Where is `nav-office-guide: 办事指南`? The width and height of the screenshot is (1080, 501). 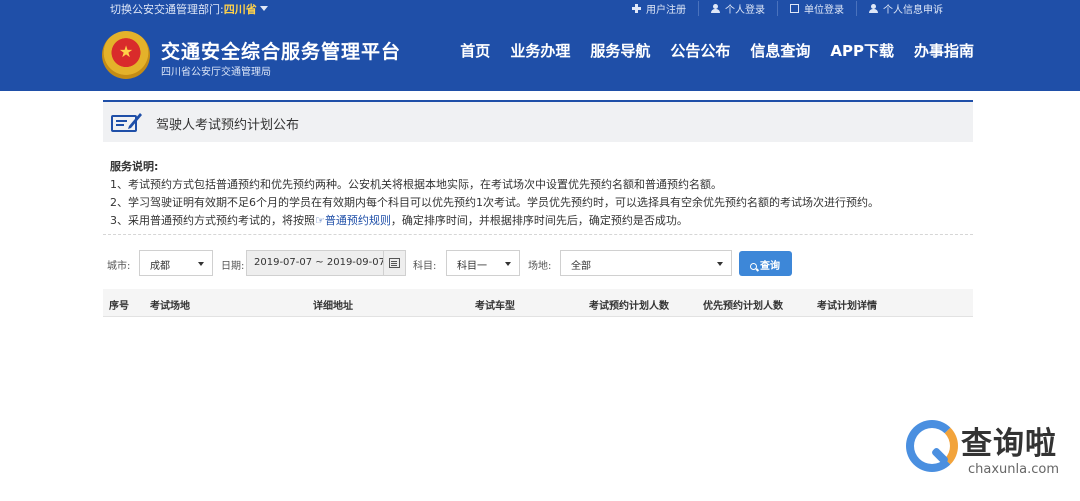 nav-office-guide: 办事指南 is located at coordinates (944, 50).